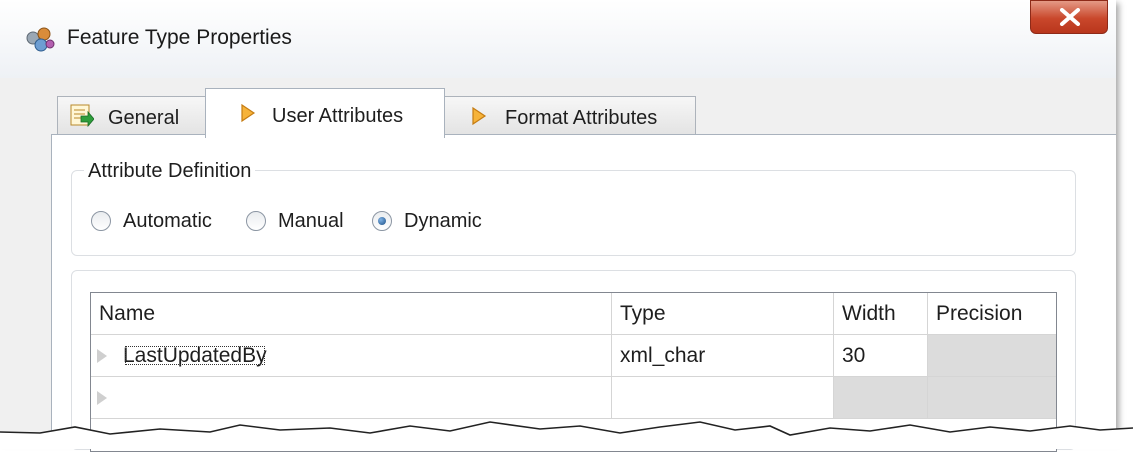 Image resolution: width=1133 pixels, height=452 pixels. Describe the element at coordinates (338, 116) in the screenshot. I see `tab-user-attributes-label: User Attributes` at that location.